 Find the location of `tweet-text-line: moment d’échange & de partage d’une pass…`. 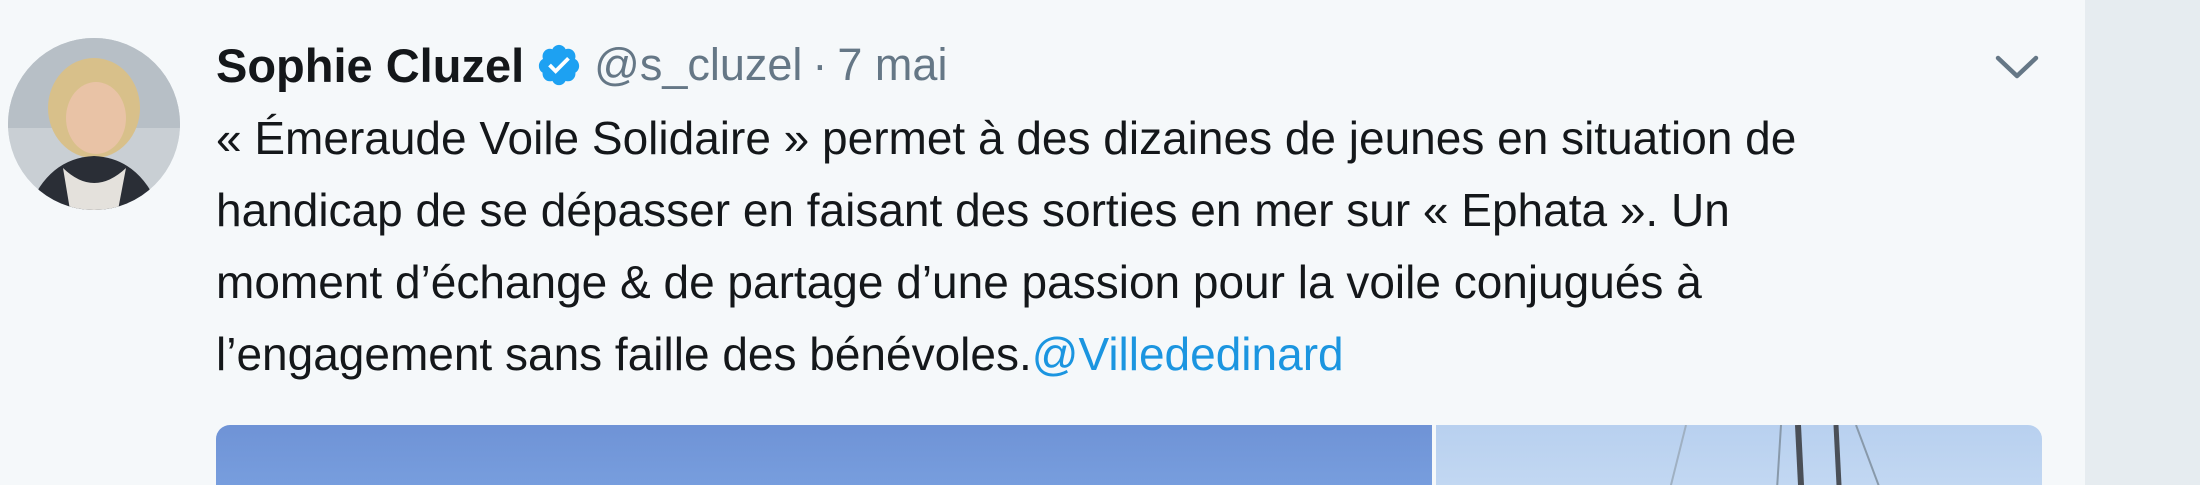

tweet-text-line: moment d’échange & de partage d’une pass… is located at coordinates (959, 282).